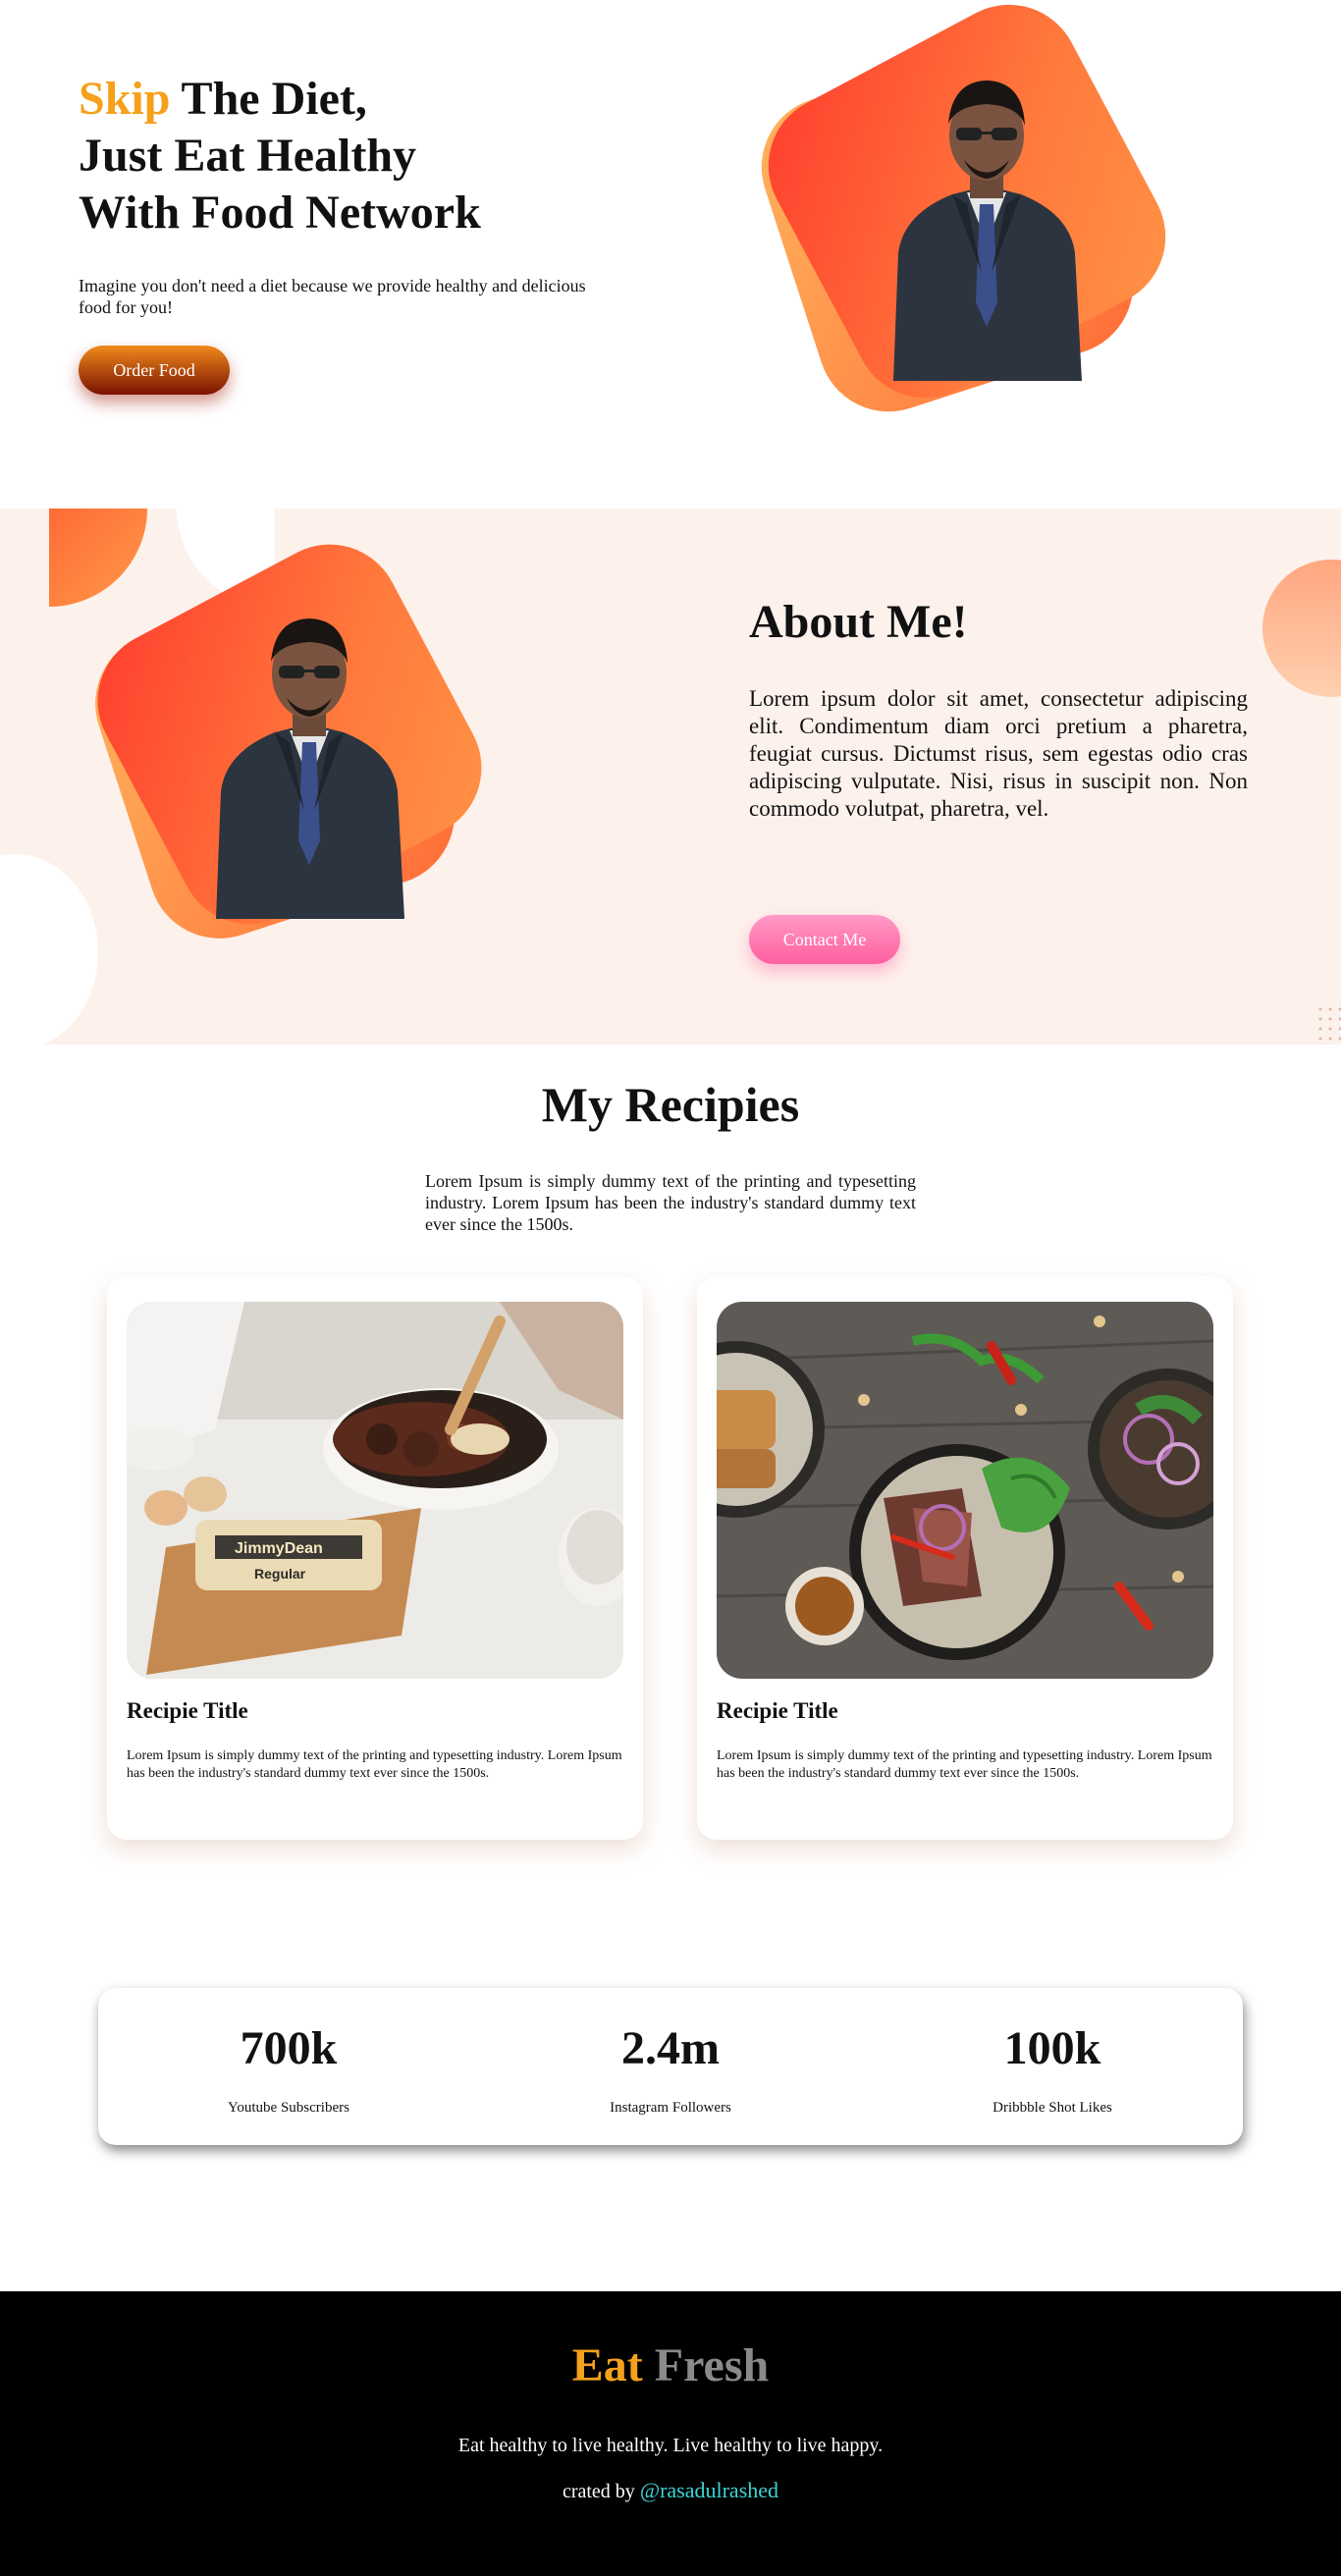  I want to click on footer-brand-word1: Eat, so click(607, 2365).